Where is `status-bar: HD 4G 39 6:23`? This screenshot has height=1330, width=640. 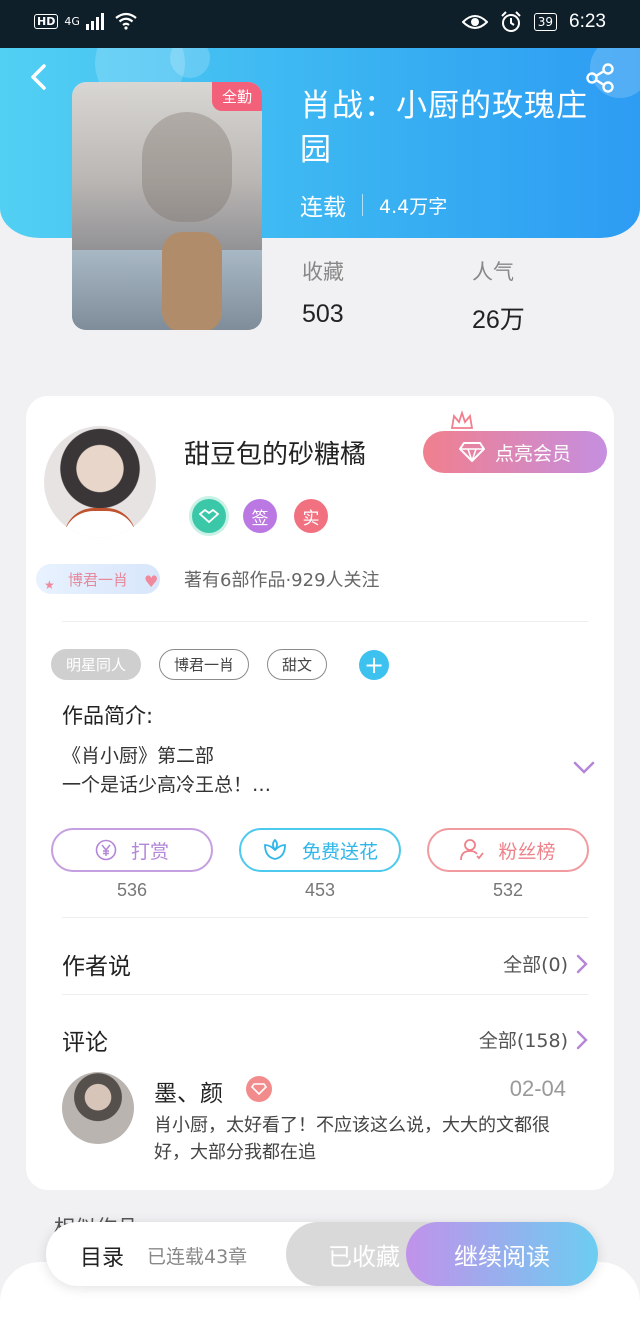 status-bar: HD 4G 39 6:23 is located at coordinates (320, 24).